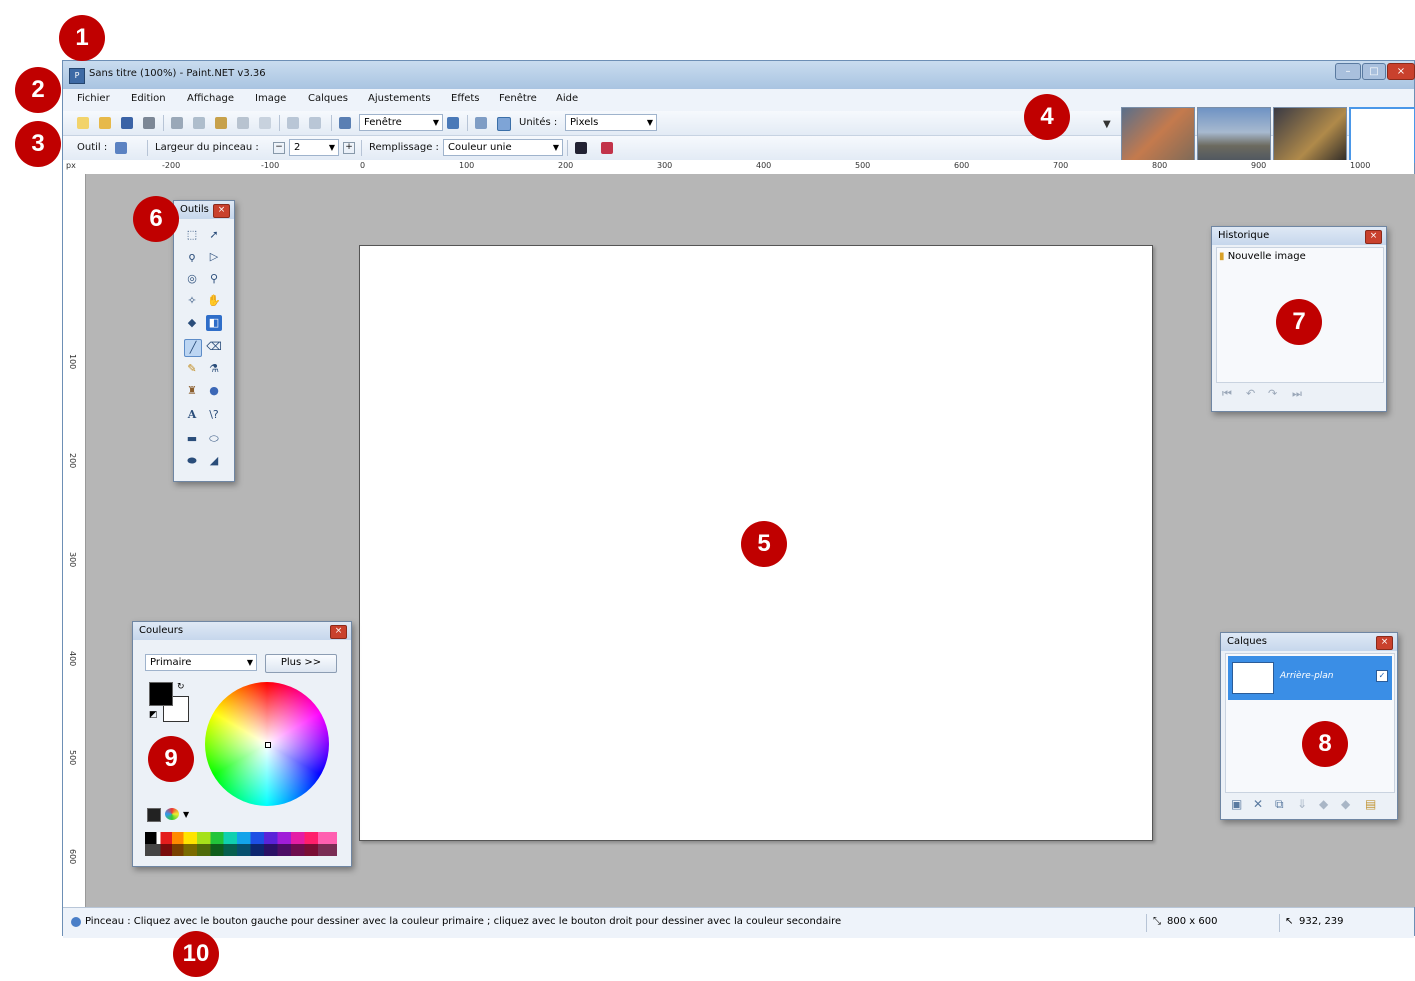  What do you see at coordinates (127, 123) in the screenshot?
I see `save-icon` at bounding box center [127, 123].